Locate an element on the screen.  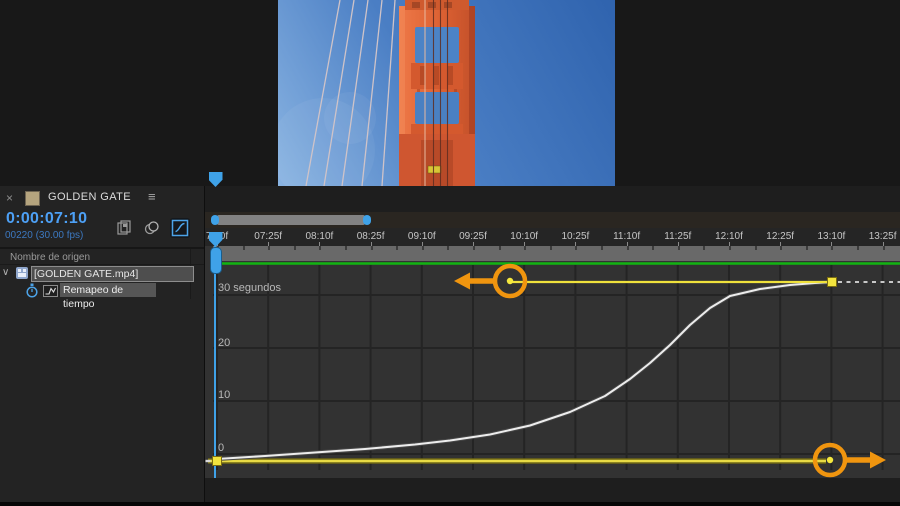
ruler-tick-label: 10:25f is located at coordinates (575, 236).